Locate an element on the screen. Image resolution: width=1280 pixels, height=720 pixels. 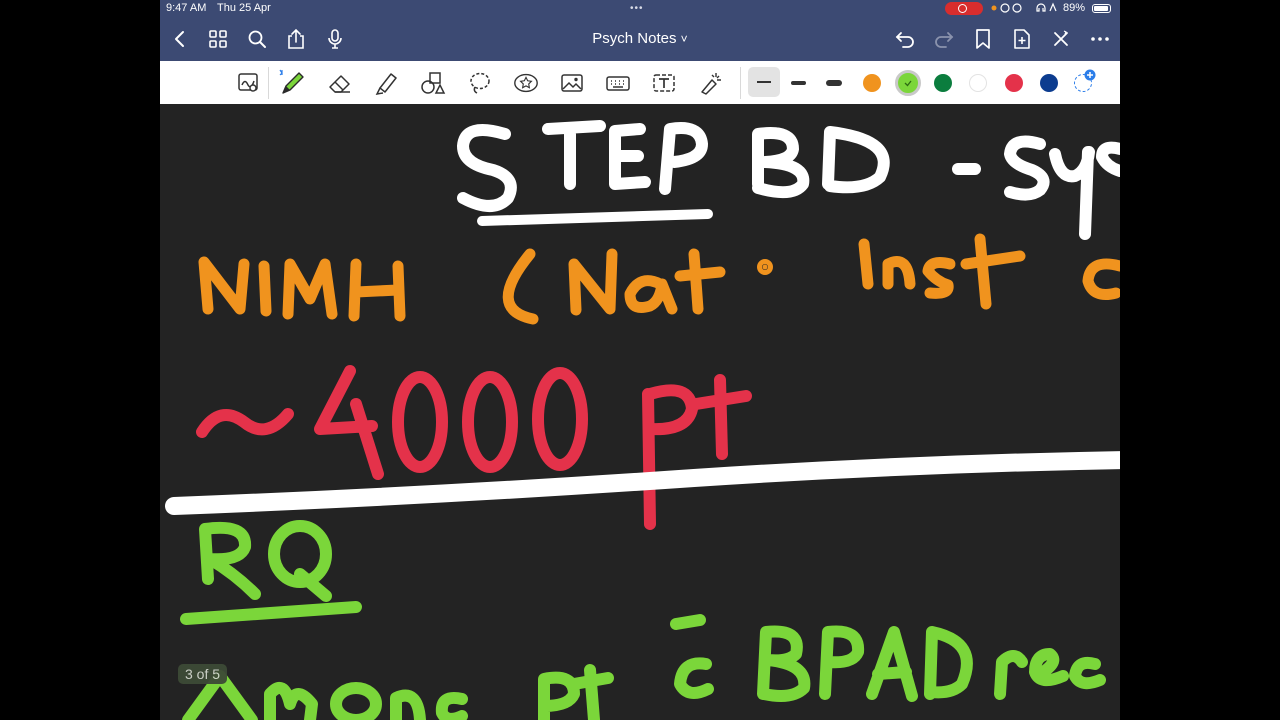
tool-lasso is located at coordinates (480, 83).